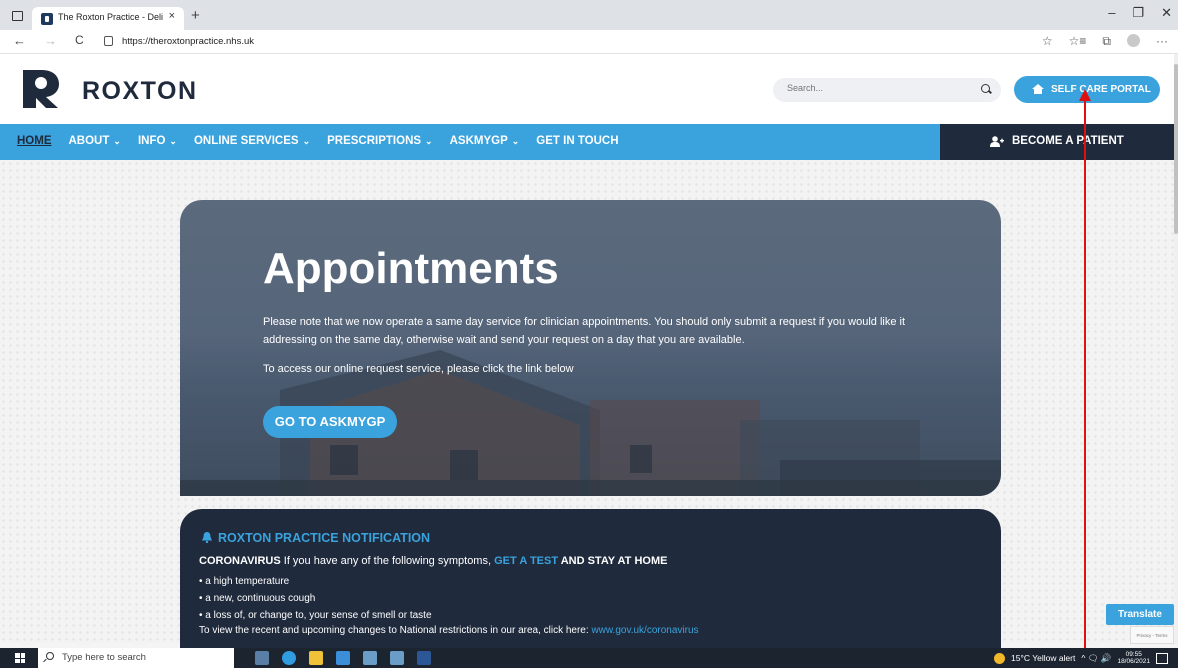 This screenshot has height=668, width=1178. Describe the element at coordinates (20, 658) in the screenshot. I see `windows-start-icon` at that location.